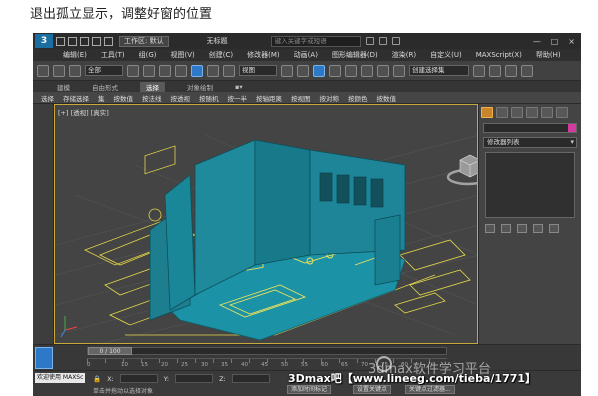 This screenshot has width=598, height=396. I want to click on ribbon-item-store-selection: 存储选择, so click(76, 98).